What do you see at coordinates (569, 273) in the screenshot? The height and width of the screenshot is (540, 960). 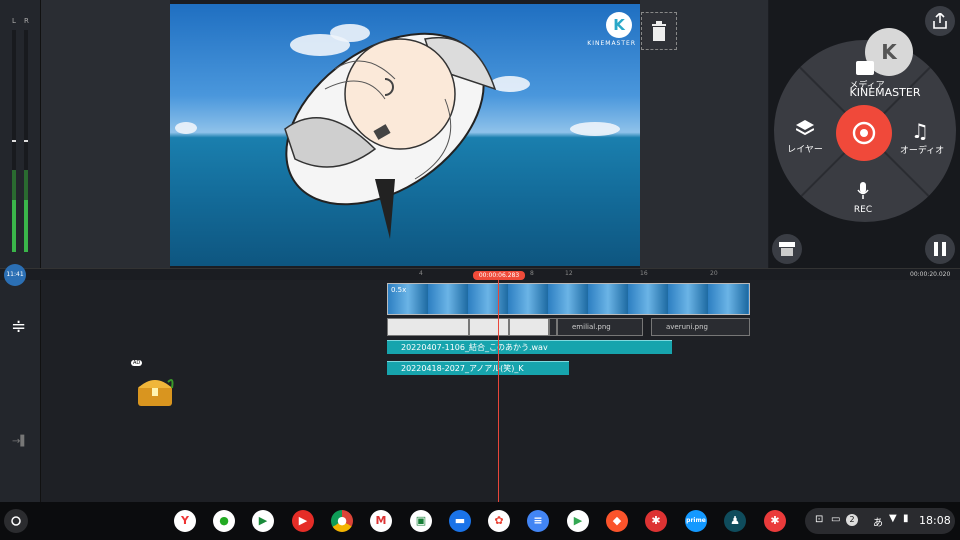 I see `ruler-tick: 12` at bounding box center [569, 273].